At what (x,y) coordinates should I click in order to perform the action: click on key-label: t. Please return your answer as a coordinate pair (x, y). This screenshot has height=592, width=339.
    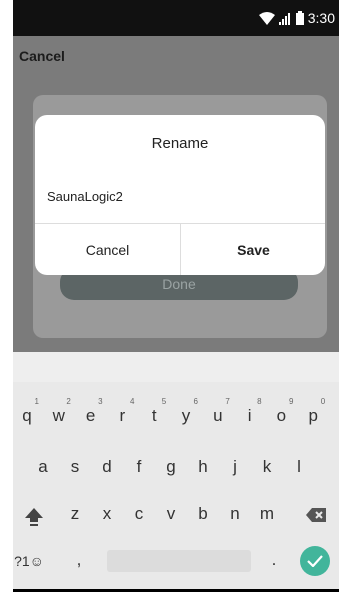
    Looking at the image, I should click on (154, 415).